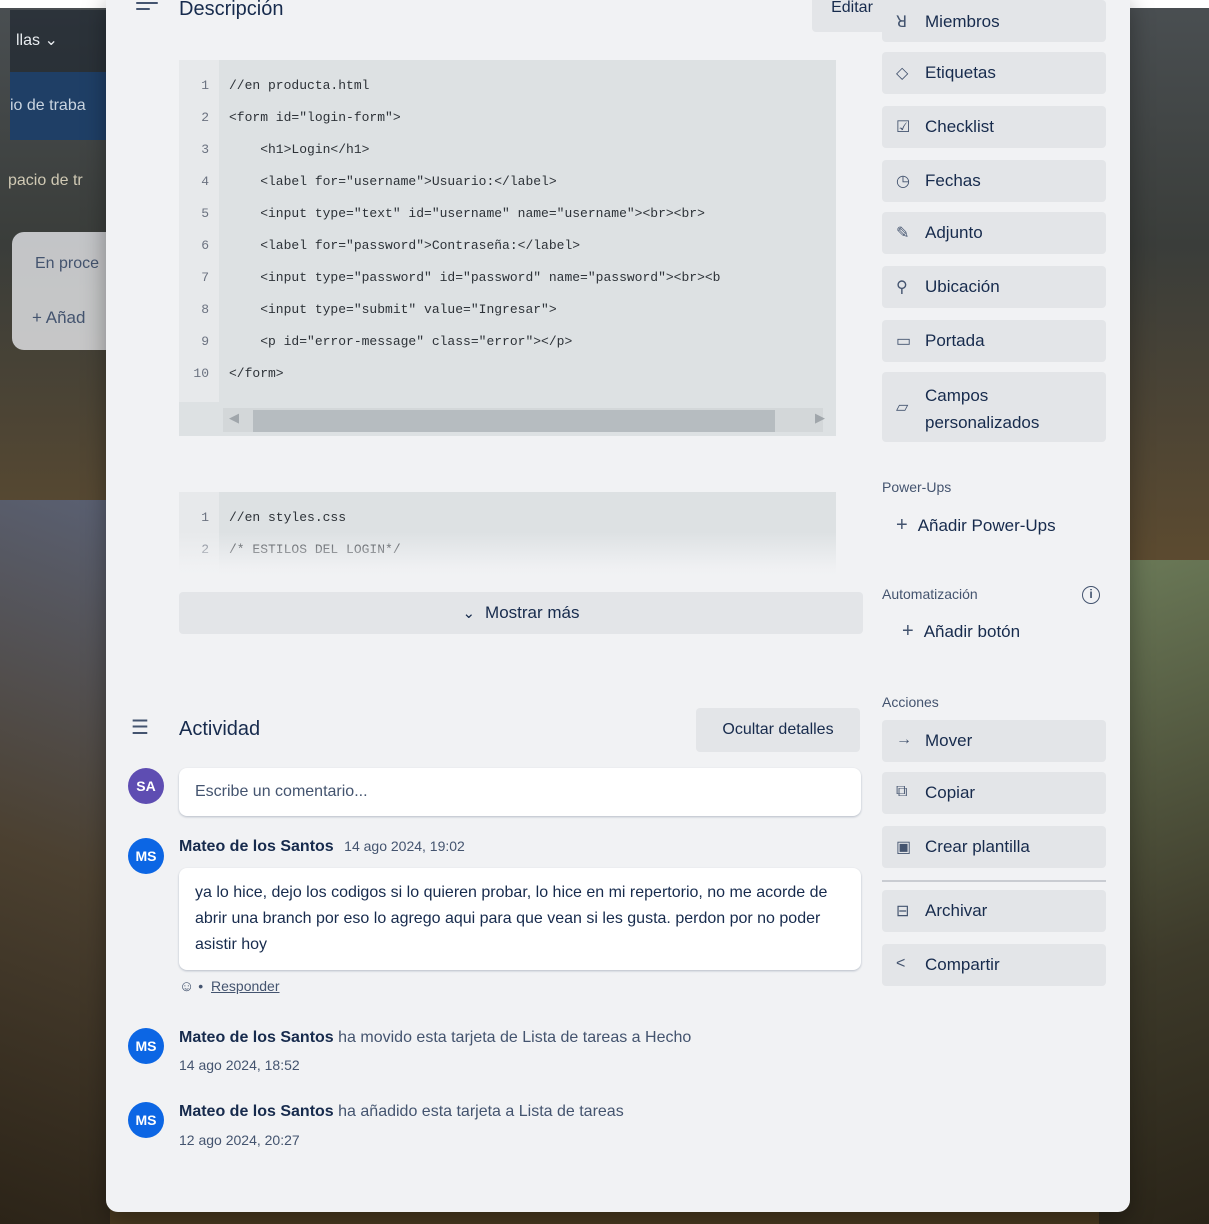 The image size is (1209, 1224). I want to click on cover-label: Portada, so click(955, 340).